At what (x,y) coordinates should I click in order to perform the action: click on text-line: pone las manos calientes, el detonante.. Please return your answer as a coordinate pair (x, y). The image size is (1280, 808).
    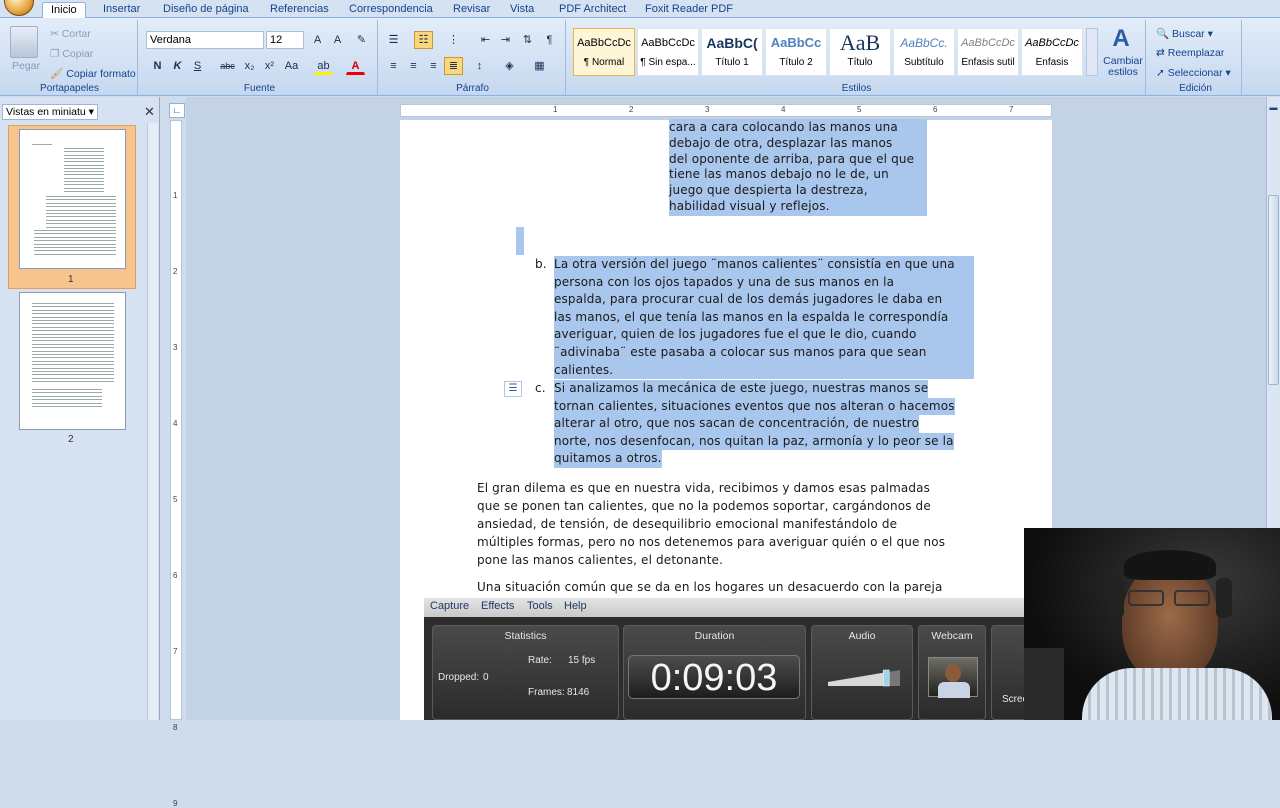
    Looking at the image, I should click on (600, 561).